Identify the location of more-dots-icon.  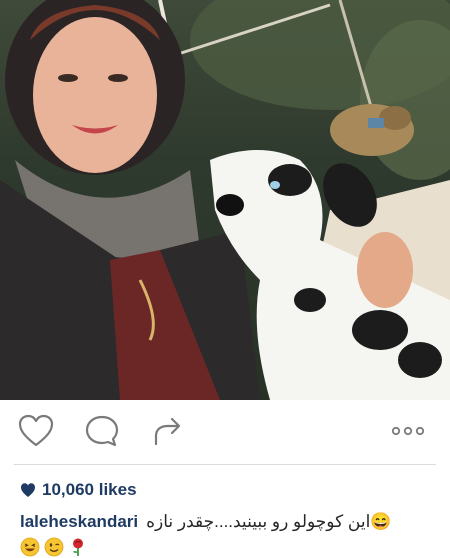
(408, 431).